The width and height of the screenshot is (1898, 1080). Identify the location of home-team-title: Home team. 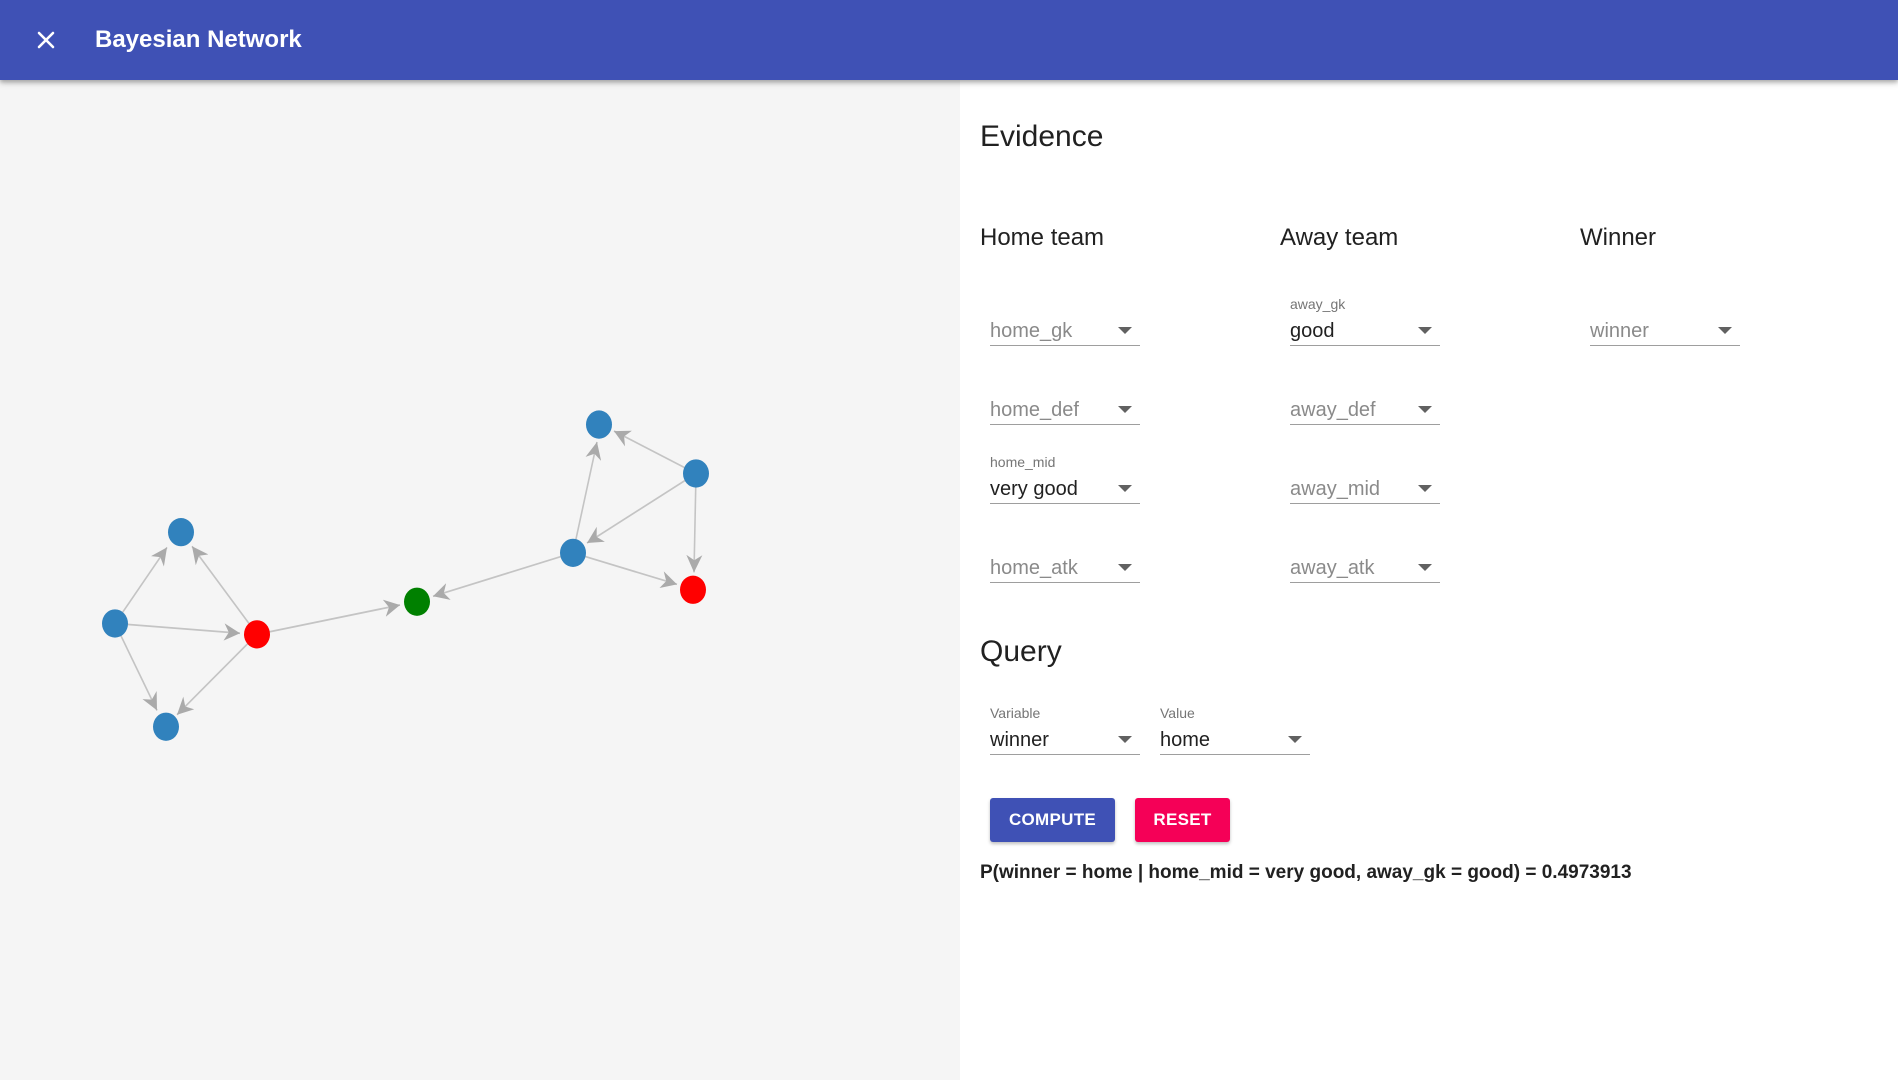
(1042, 237).